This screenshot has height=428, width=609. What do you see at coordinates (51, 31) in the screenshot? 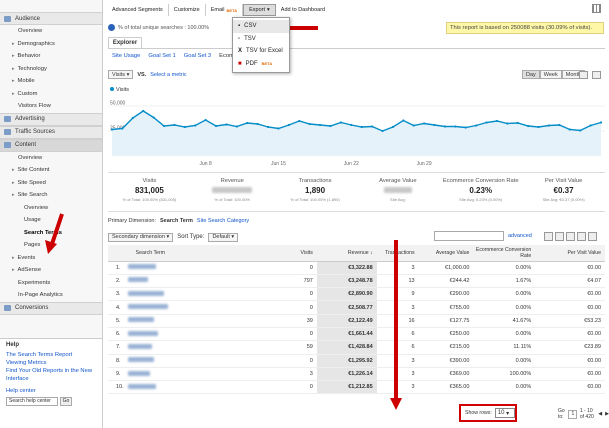
I see `sidebar-item-overview: Overview` at bounding box center [51, 31].